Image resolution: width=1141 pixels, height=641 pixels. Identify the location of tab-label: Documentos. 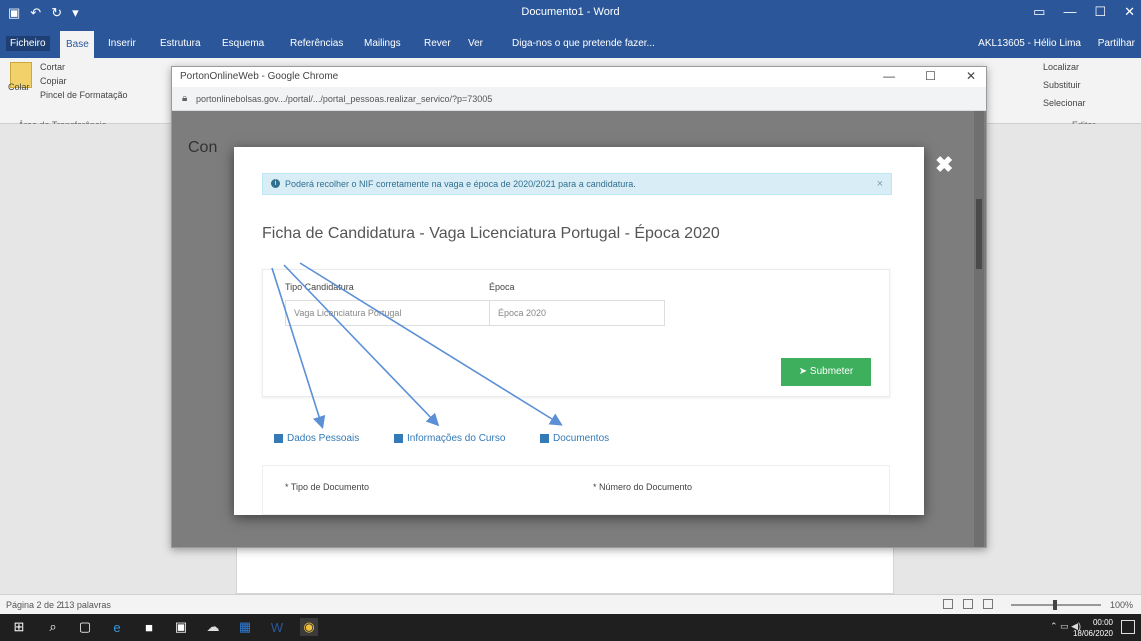
(581, 438).